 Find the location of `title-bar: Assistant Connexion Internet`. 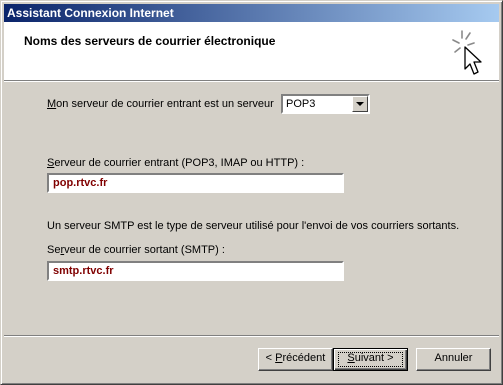

title-bar: Assistant Connexion Internet is located at coordinates (251, 13).